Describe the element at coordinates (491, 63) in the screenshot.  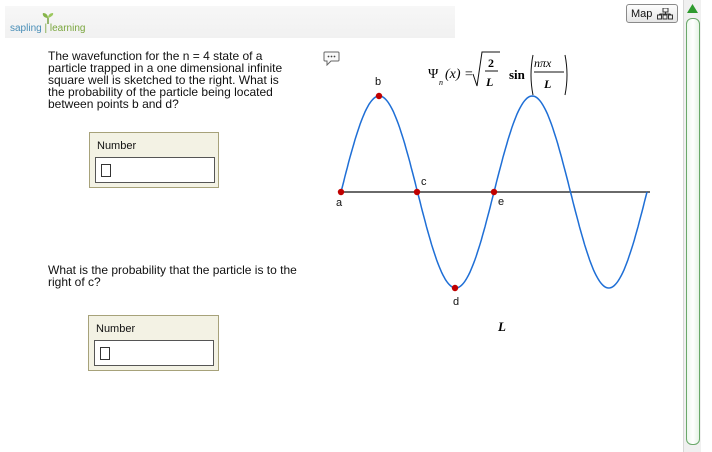
I see `formula-fraction-numerator: 2` at that location.